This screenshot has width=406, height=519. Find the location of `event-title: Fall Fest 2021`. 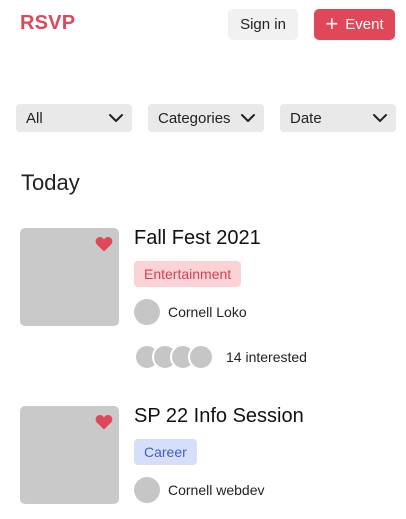

event-title: Fall Fest 2021 is located at coordinates (197, 238).